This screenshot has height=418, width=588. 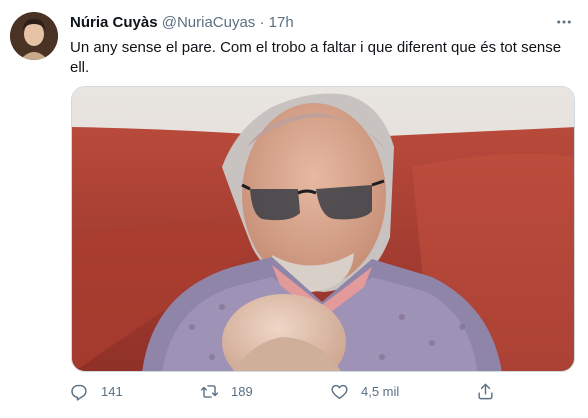 I want to click on more-options-button, so click(x=564, y=22).